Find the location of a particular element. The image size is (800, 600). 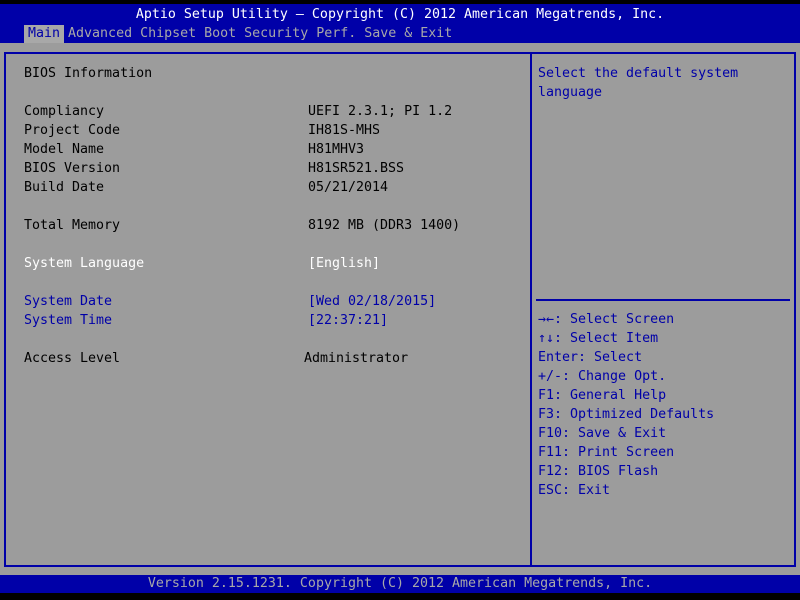

tab-chipset: Chipset is located at coordinates (168, 34).